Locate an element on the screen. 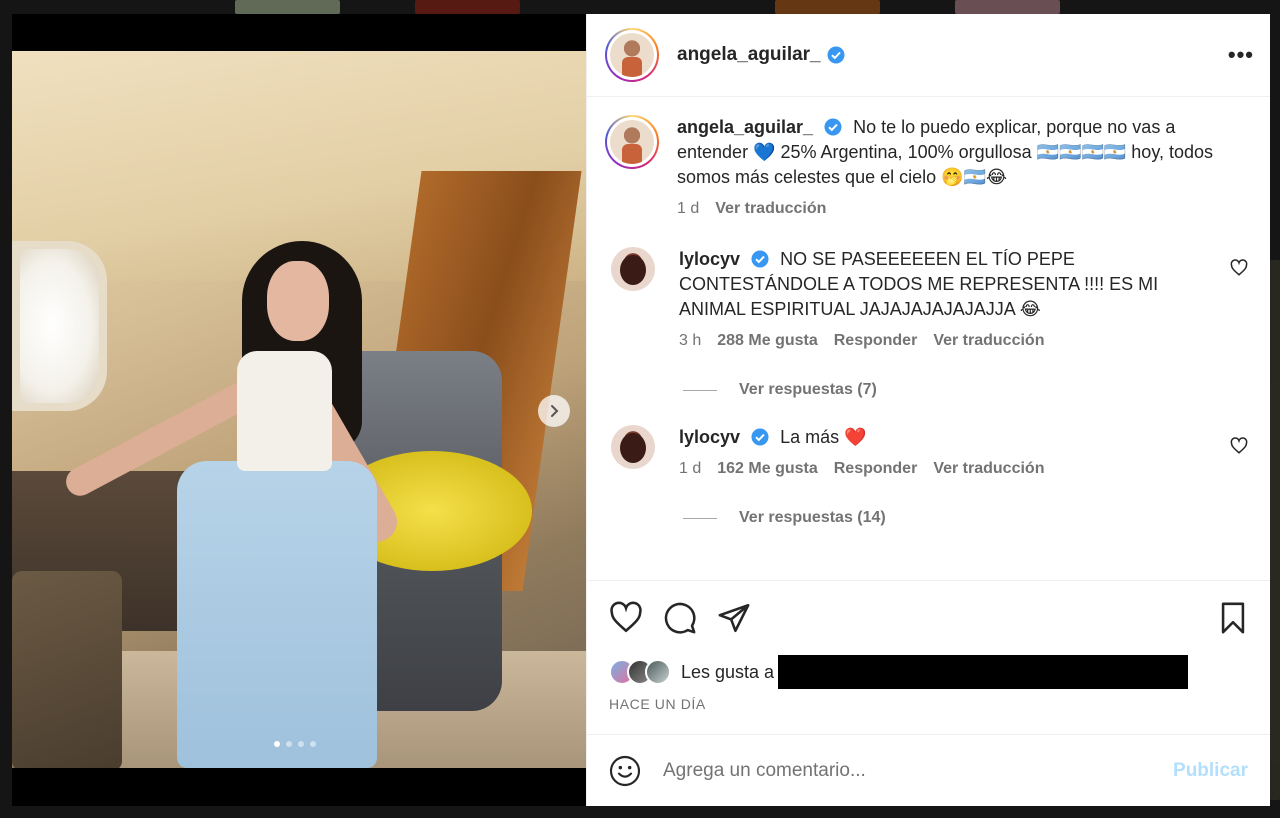 Image resolution: width=1280 pixels, height=818 pixels. liker-avatars is located at coordinates (640, 672).